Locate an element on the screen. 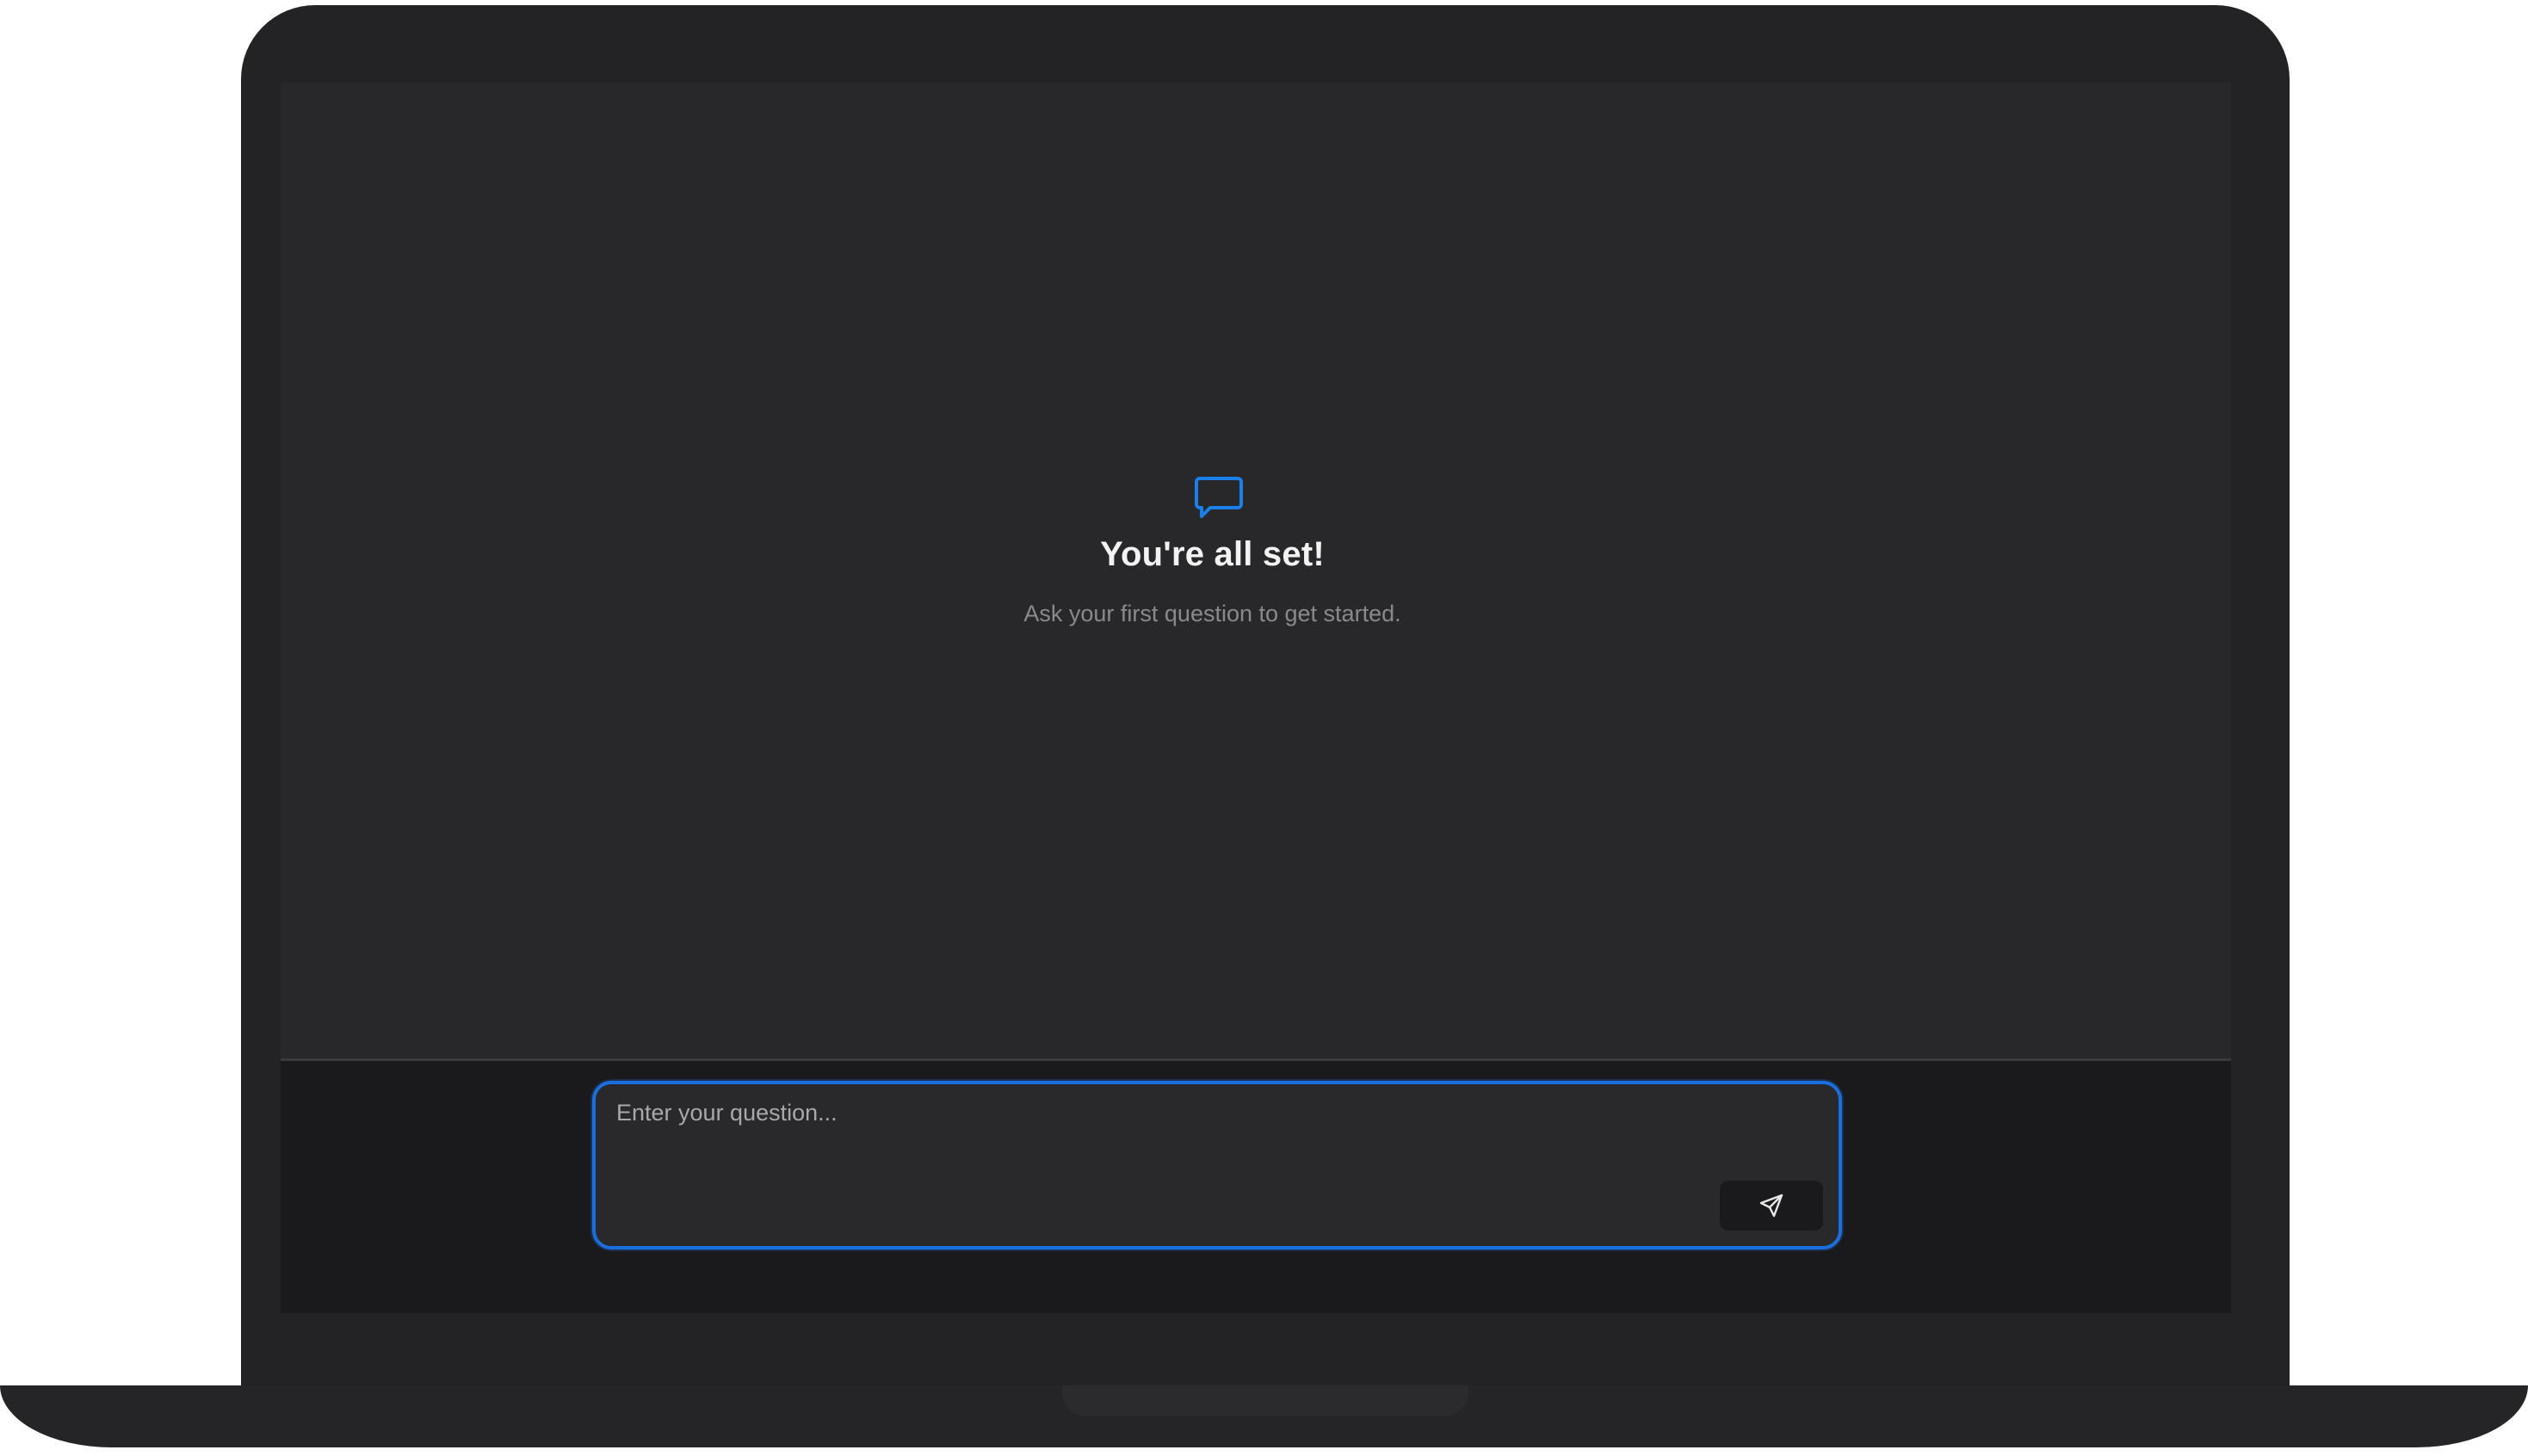 The width and height of the screenshot is (2528, 1456). question-input is located at coordinates (1210, 1134).